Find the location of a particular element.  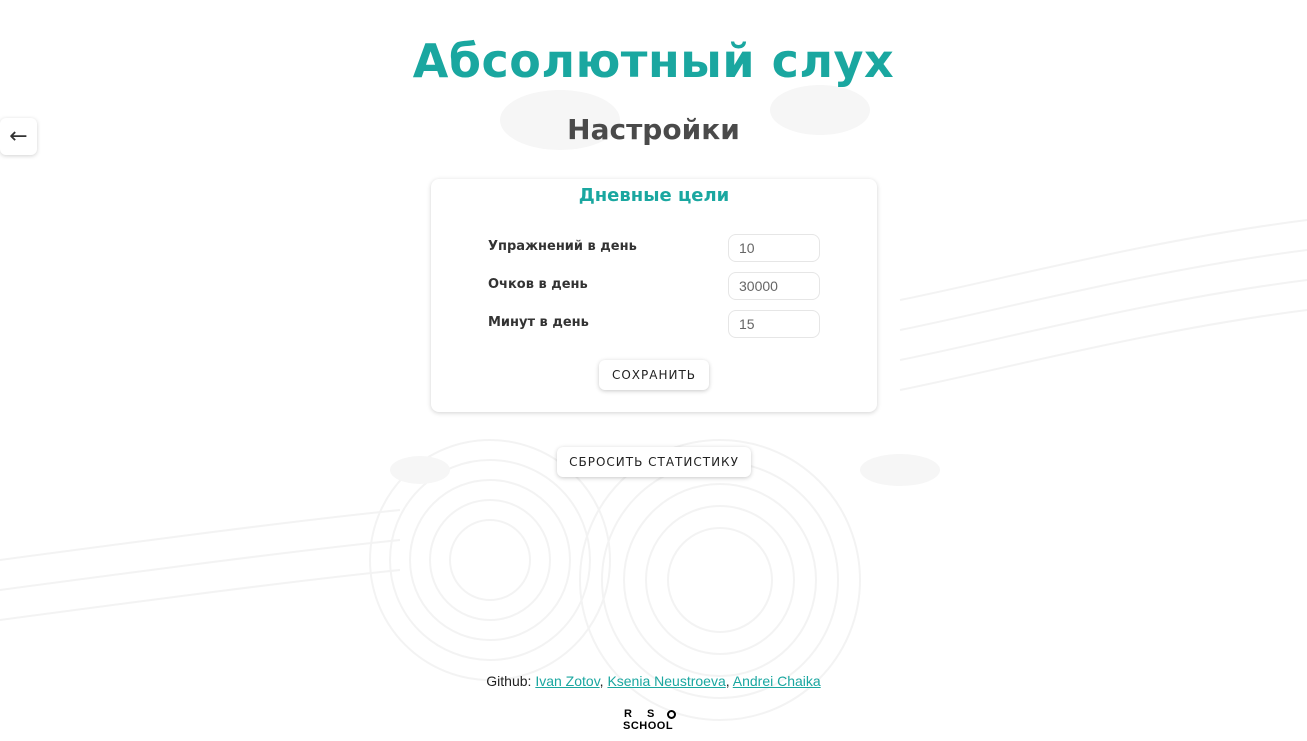

reset-statistics-button: СБРОСИТЬ СТАТИСТИКУ is located at coordinates (654, 462).